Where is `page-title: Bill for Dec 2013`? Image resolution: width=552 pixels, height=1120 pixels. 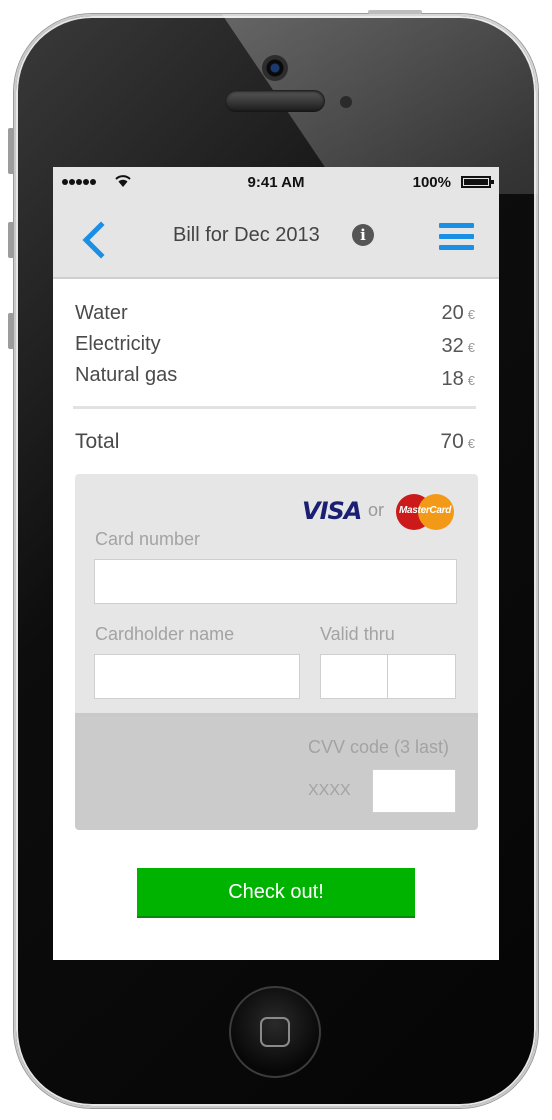
page-title: Bill for Dec 2013 is located at coordinates (246, 235).